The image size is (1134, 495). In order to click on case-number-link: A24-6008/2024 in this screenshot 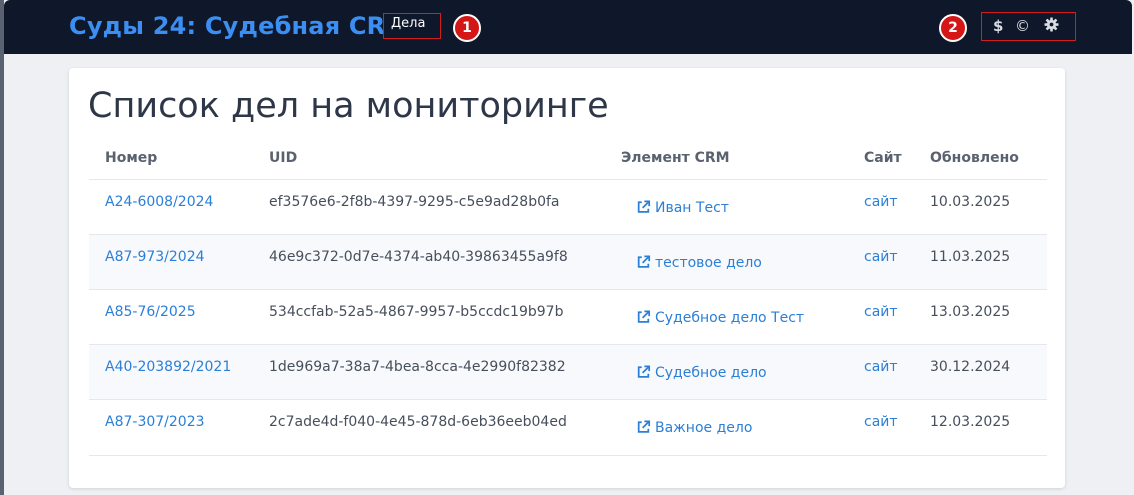, I will do `click(159, 202)`.